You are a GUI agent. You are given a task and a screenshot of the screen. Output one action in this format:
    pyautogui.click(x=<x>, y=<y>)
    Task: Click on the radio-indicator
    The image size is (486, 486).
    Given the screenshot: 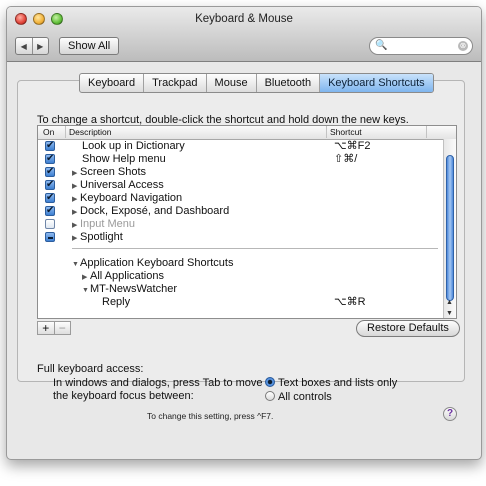 What is the action you would take?
    pyautogui.click(x=270, y=396)
    